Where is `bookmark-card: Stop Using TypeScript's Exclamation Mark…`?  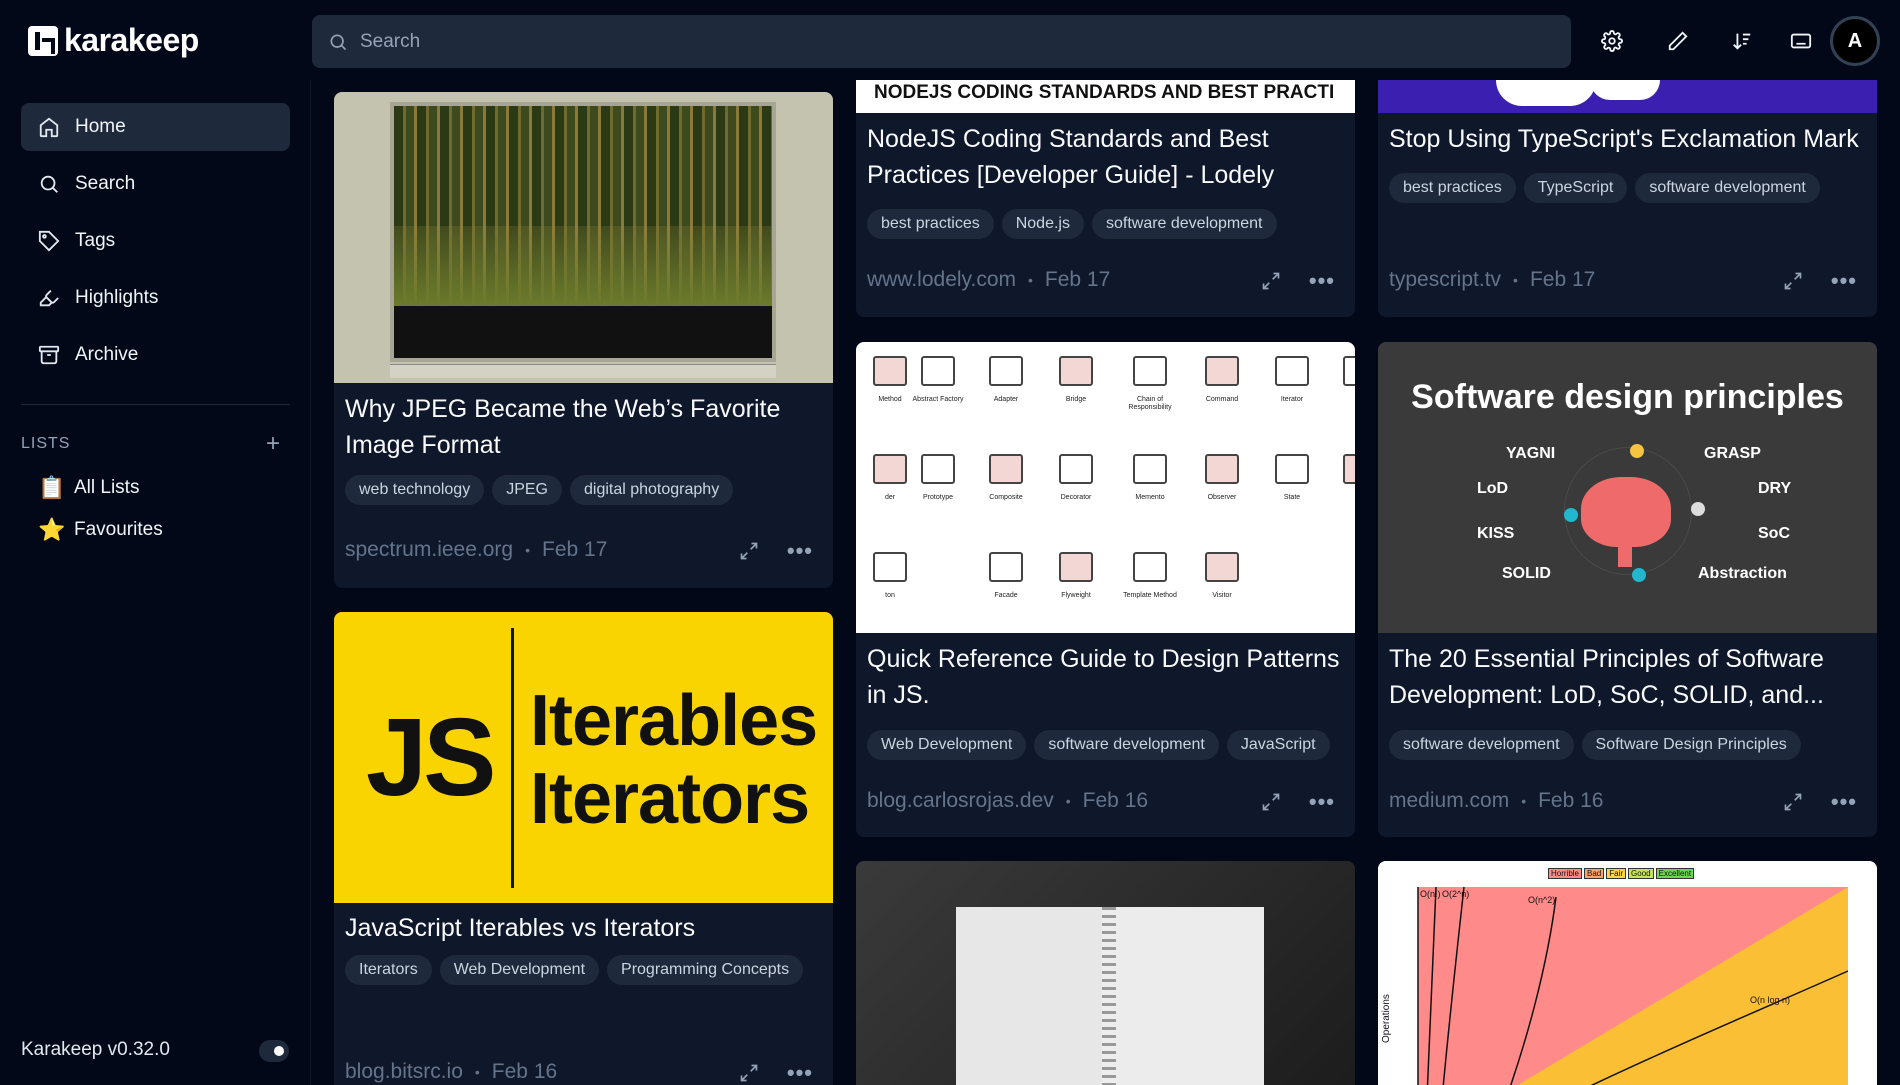
bookmark-card: Stop Using TypeScript's Exclamation Mark… is located at coordinates (1627, 198).